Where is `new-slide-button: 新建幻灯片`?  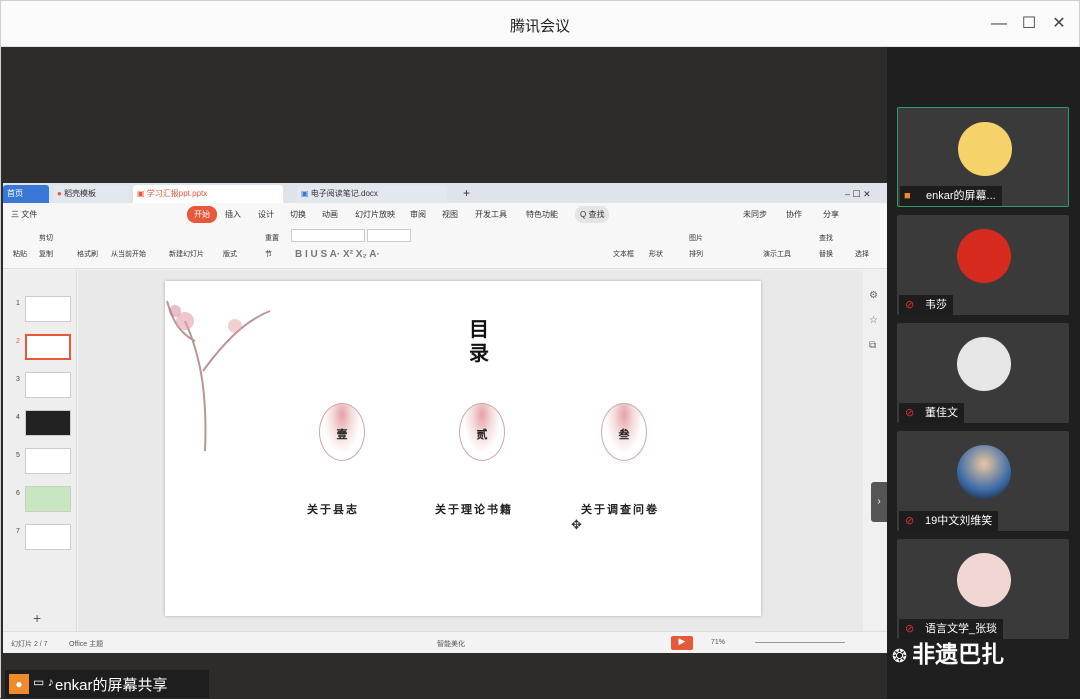 new-slide-button: 新建幻灯片 is located at coordinates (186, 254).